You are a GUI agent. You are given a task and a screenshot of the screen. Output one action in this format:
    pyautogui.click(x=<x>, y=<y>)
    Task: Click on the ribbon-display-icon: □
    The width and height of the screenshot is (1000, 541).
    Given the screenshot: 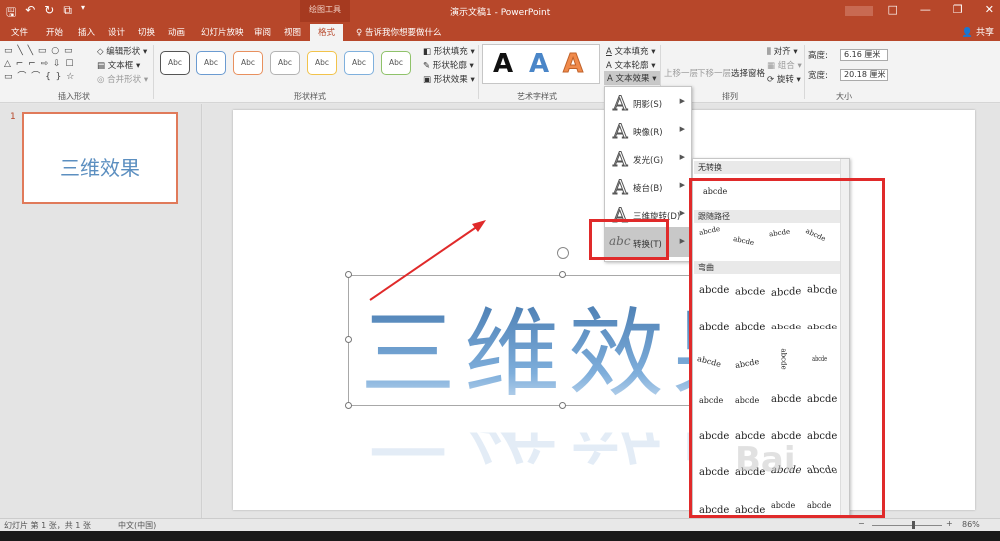 What is the action you would take?
    pyautogui.click(x=893, y=9)
    